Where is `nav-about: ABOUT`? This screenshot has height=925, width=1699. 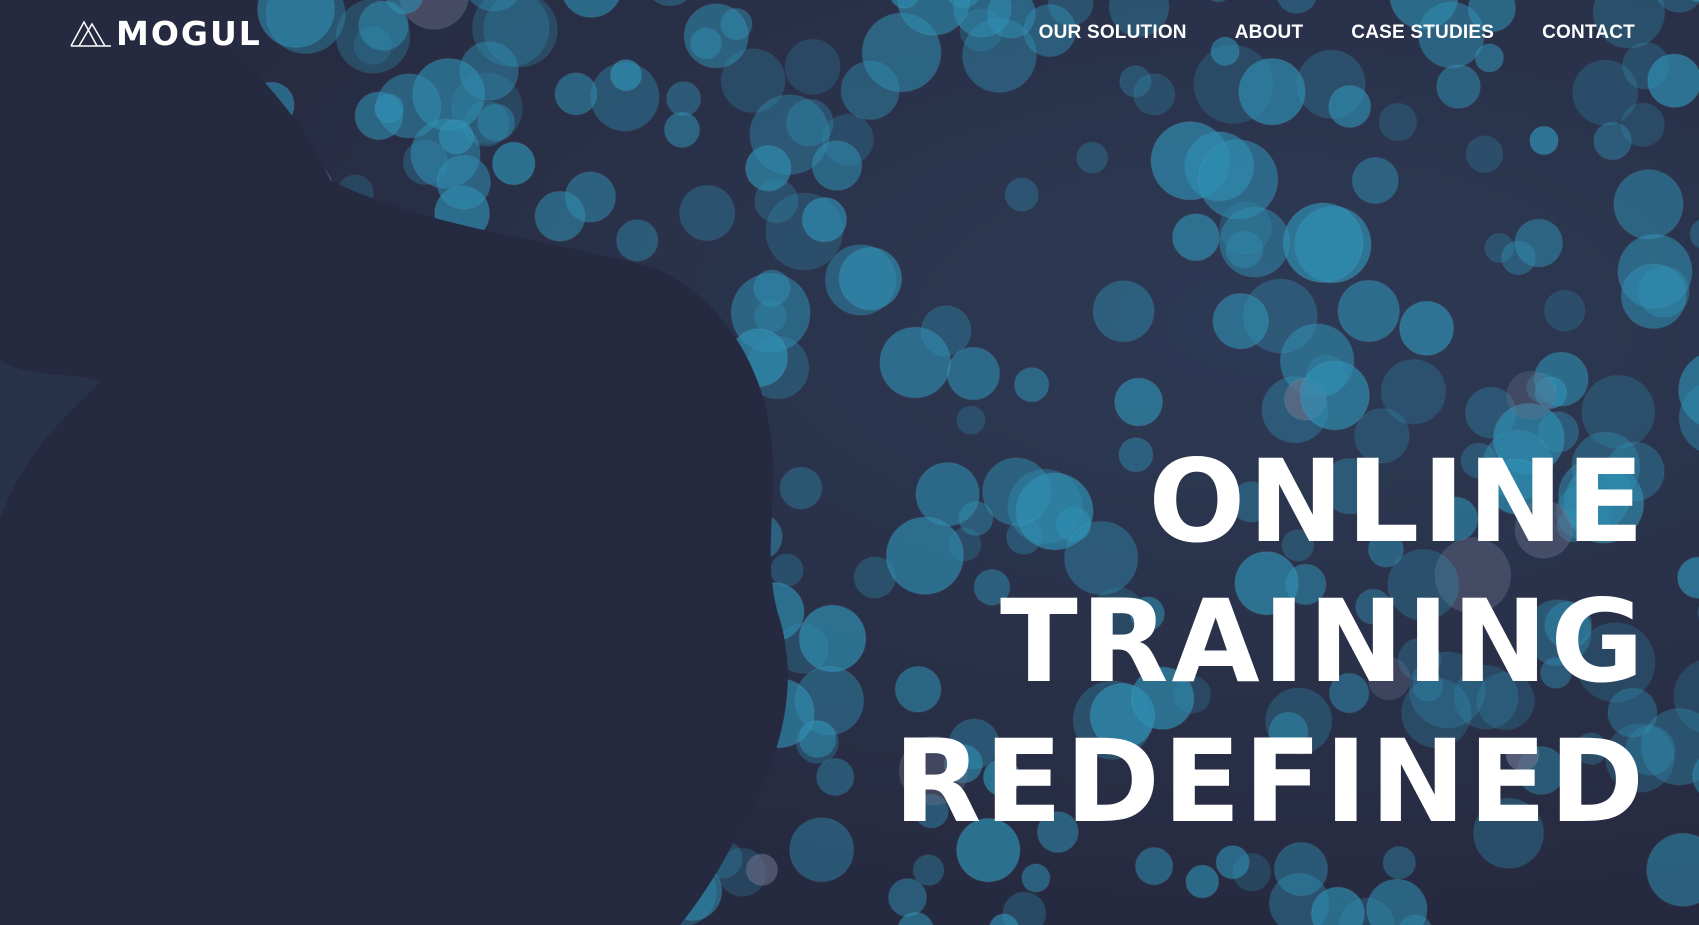 nav-about: ABOUT is located at coordinates (1269, 33).